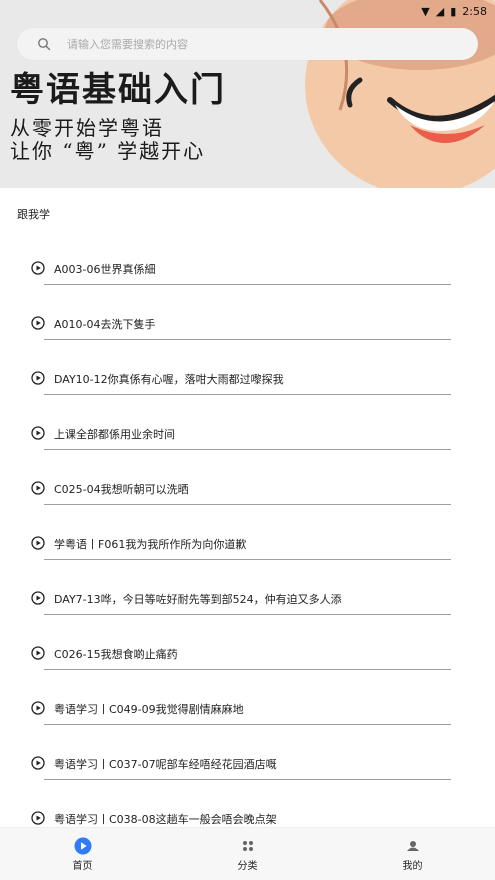 The height and width of the screenshot is (880, 495). Describe the element at coordinates (165, 764) in the screenshot. I see `list-item-title: 粤语学习丨C037-07呢部车经唔经花园酒店嘅` at that location.